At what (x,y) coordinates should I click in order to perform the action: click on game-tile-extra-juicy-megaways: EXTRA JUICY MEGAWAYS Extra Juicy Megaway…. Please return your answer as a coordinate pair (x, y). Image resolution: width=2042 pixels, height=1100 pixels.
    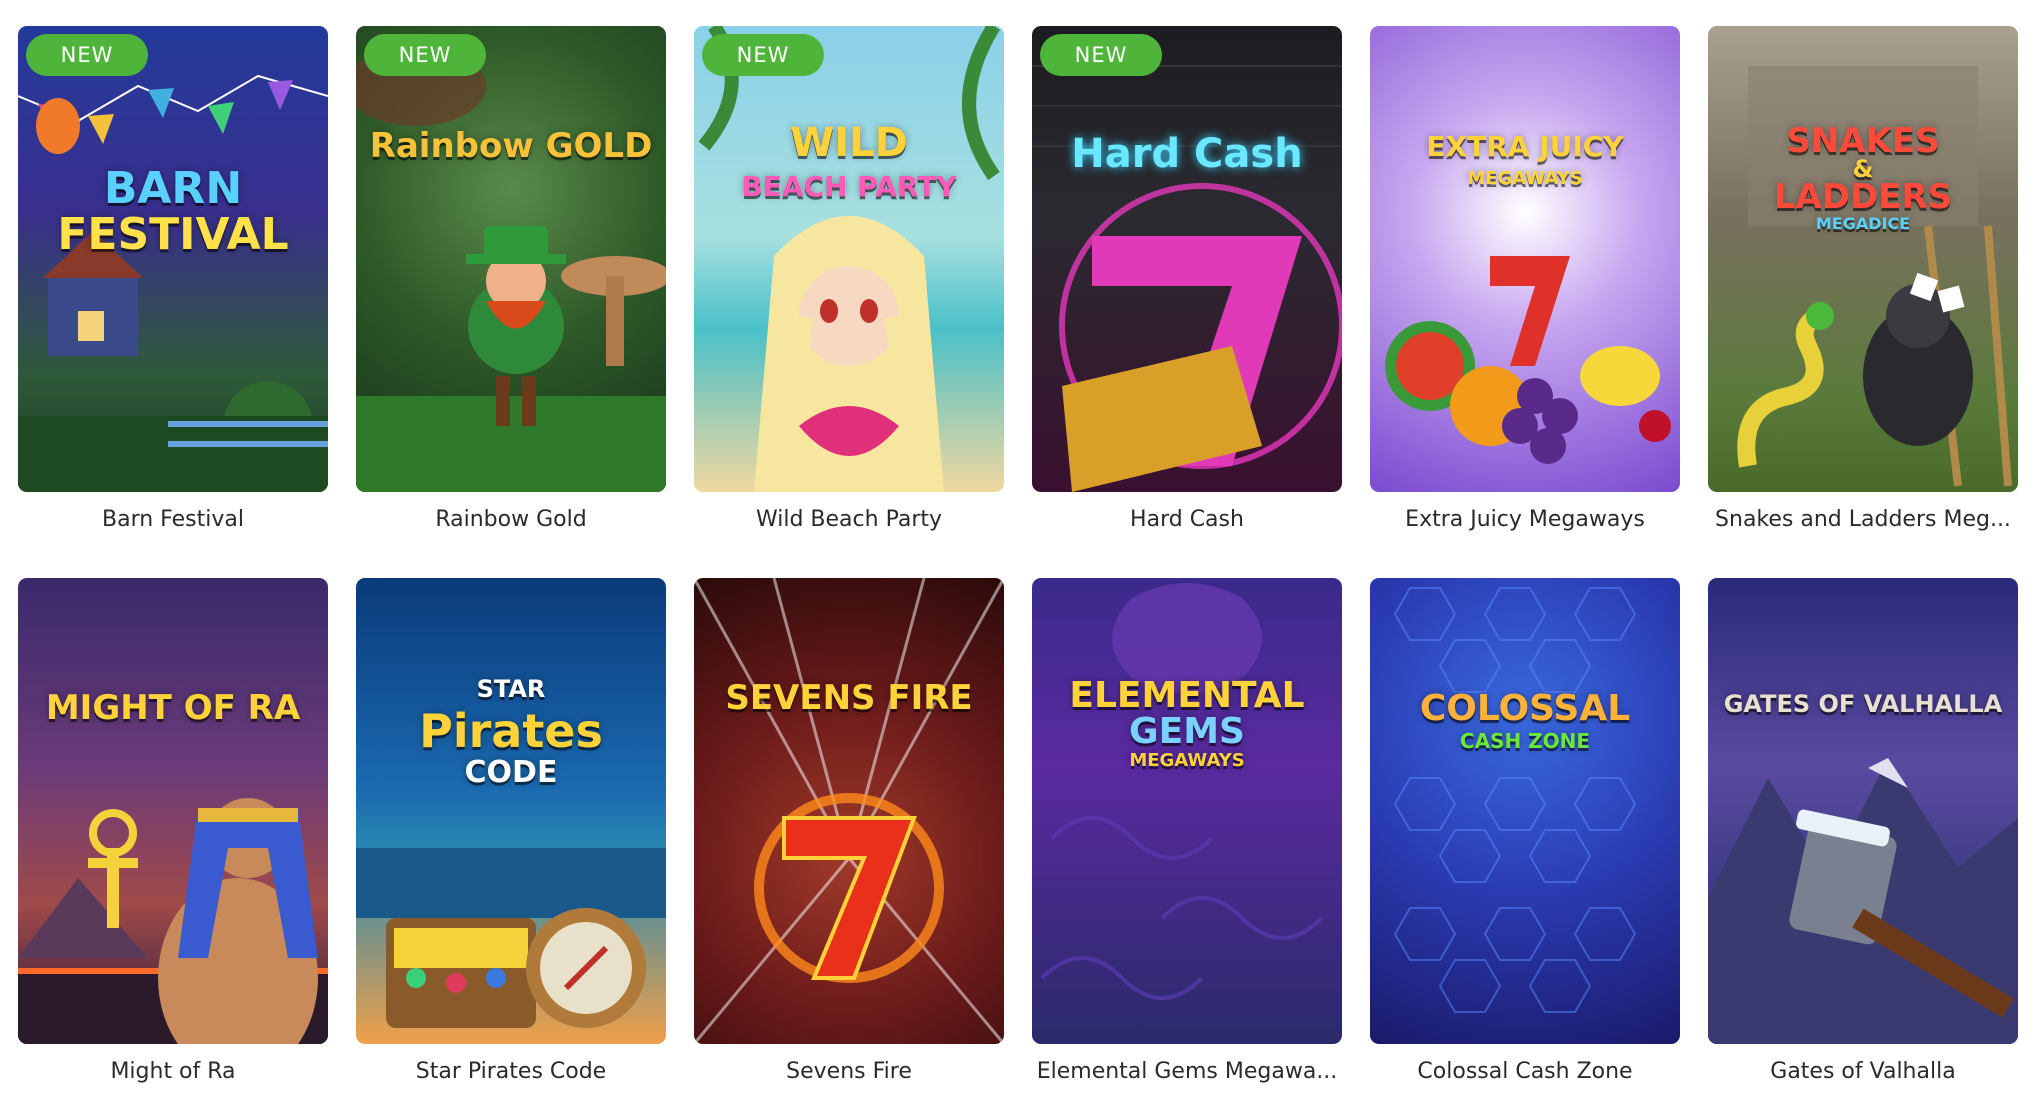
    Looking at the image, I should click on (1525, 287).